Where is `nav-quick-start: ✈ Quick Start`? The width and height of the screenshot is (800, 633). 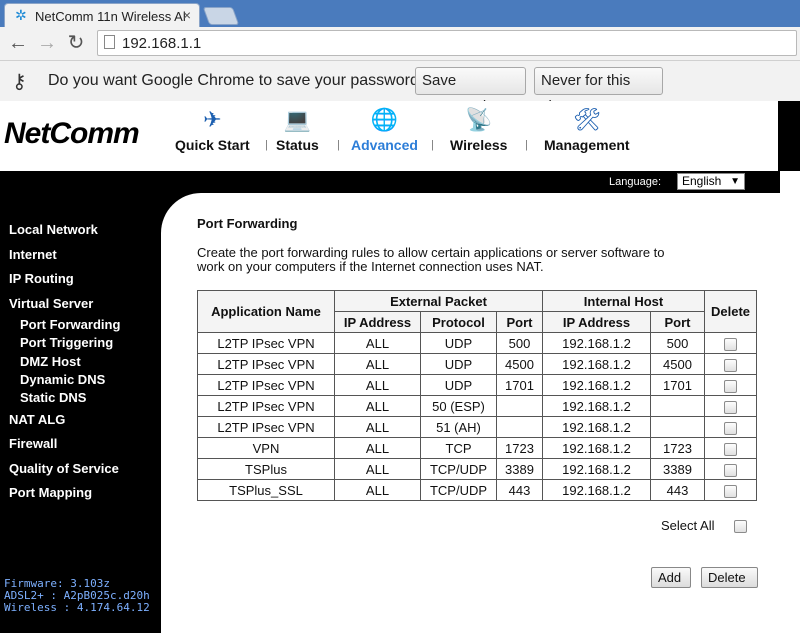 nav-quick-start: ✈ Quick Start is located at coordinates (212, 130).